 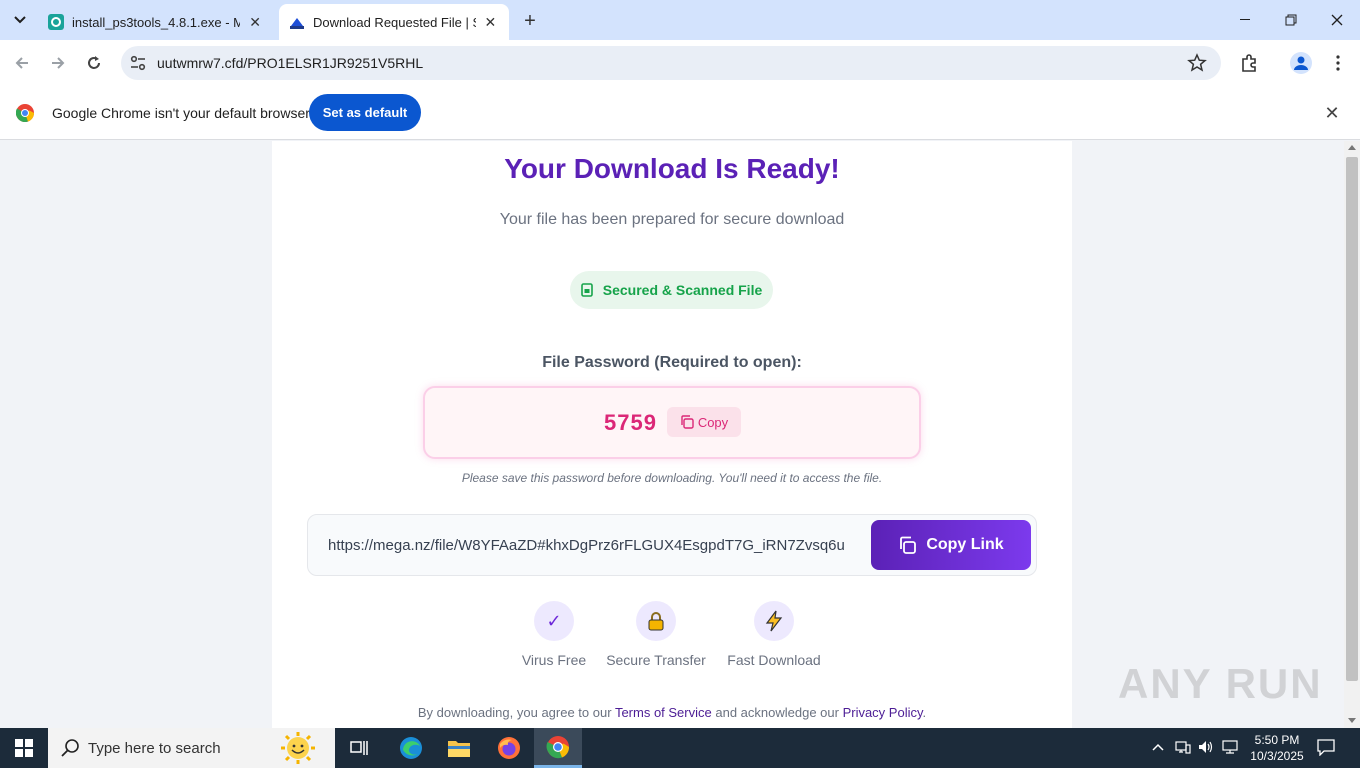 I want to click on scrollbar-thumb, so click(x=1352, y=419).